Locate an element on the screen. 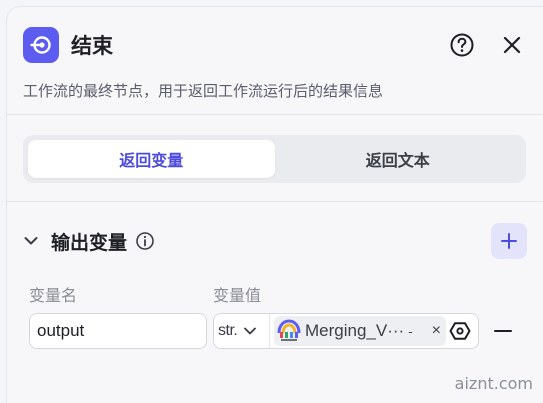 Image resolution: width=543 pixels, height=403 pixels. value-type-select: str. is located at coordinates (242, 331).